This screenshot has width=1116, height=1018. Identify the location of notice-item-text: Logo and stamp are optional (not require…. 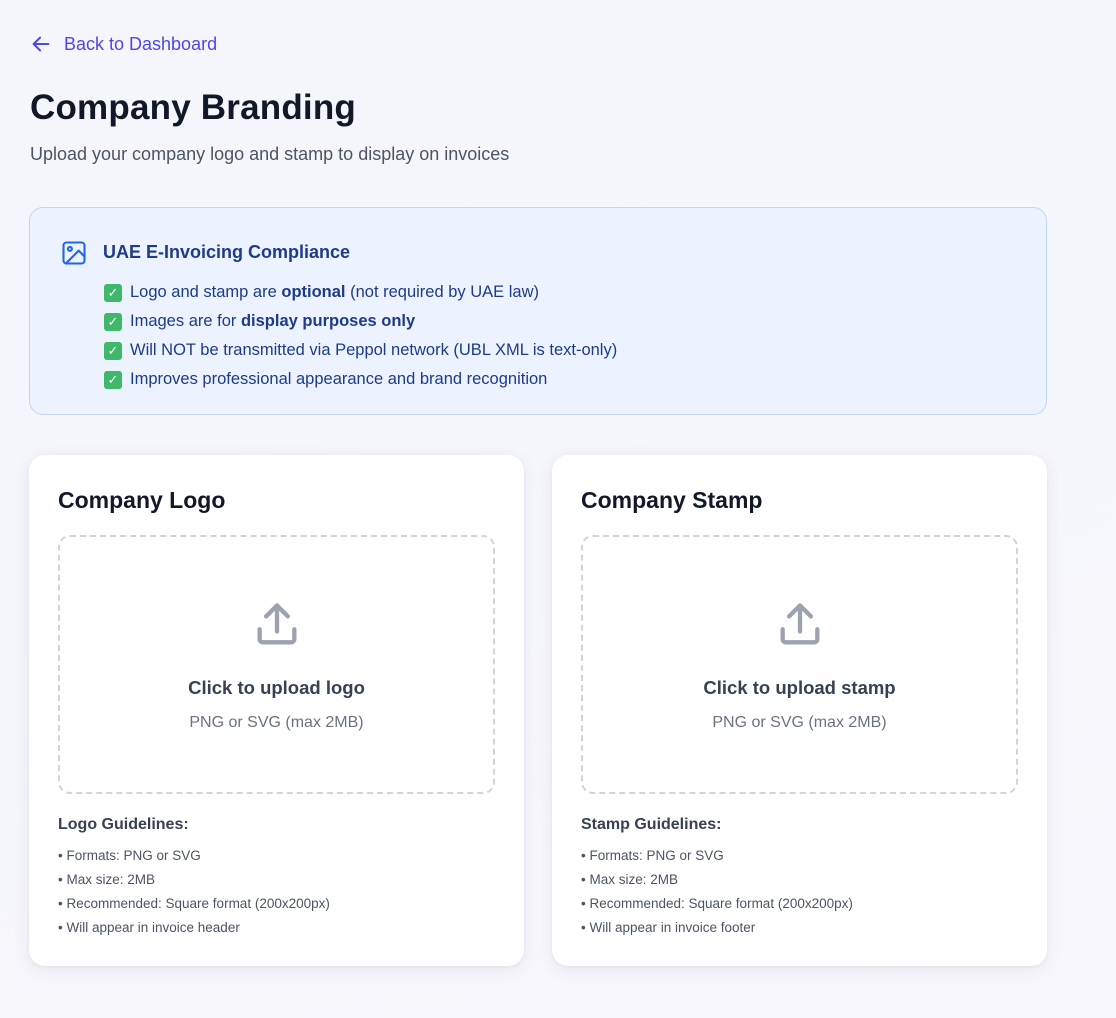
(335, 292).